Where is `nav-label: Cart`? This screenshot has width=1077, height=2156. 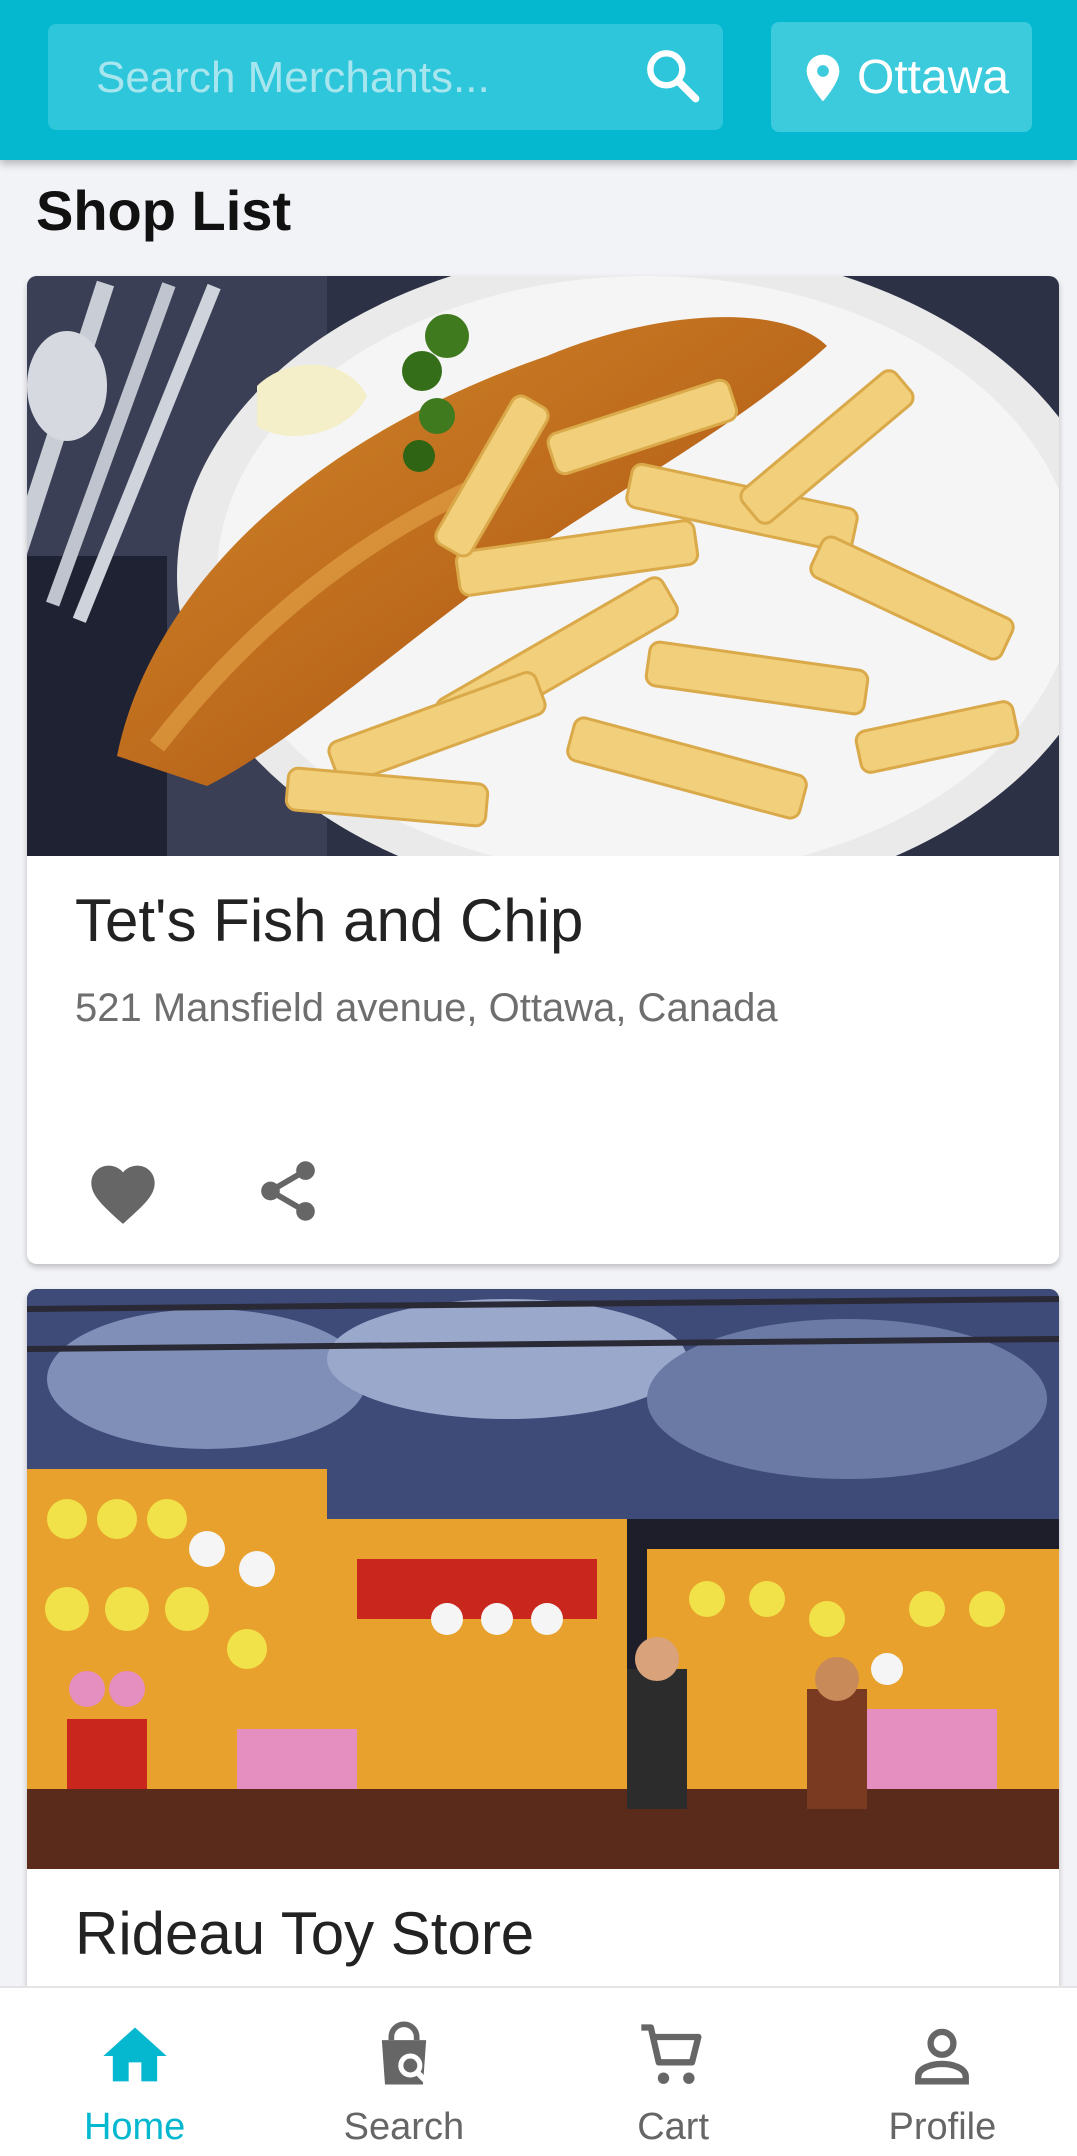
nav-label: Cart is located at coordinates (673, 2127).